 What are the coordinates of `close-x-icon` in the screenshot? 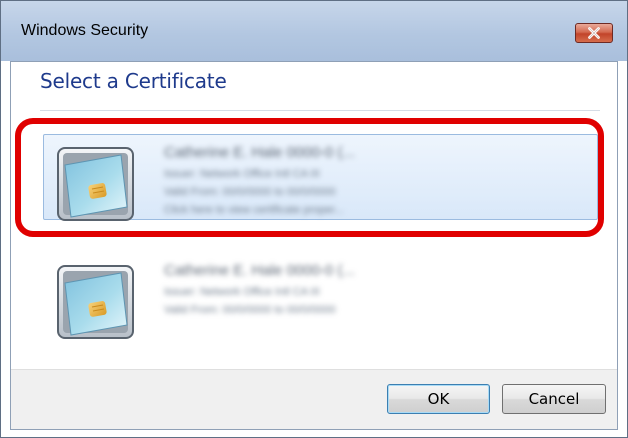 It's located at (594, 33).